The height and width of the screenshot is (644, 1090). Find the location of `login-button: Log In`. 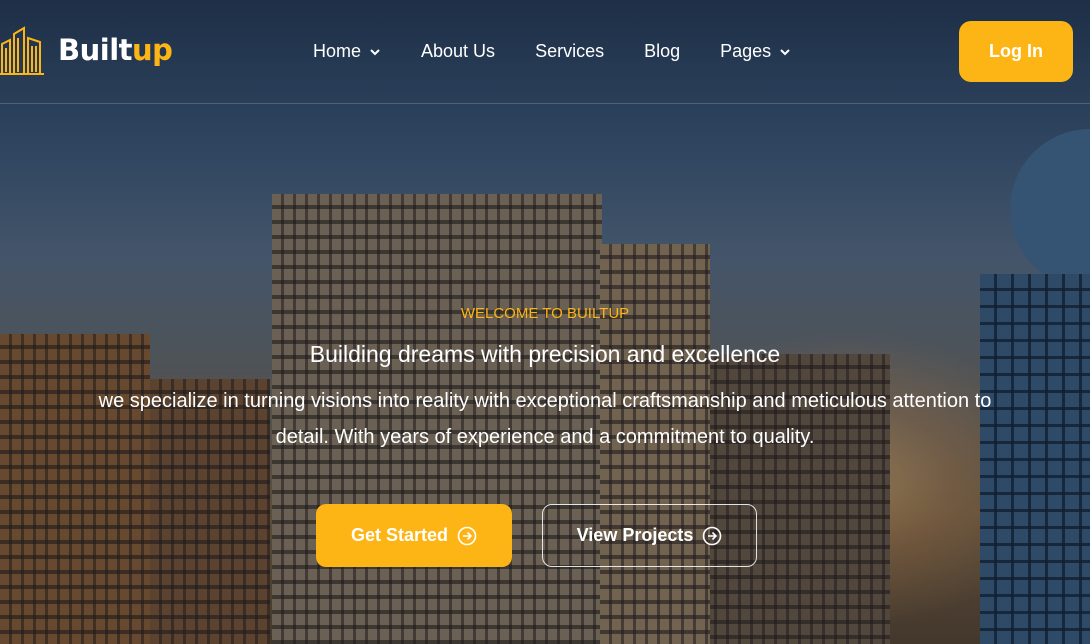

login-button: Log In is located at coordinates (1016, 51).